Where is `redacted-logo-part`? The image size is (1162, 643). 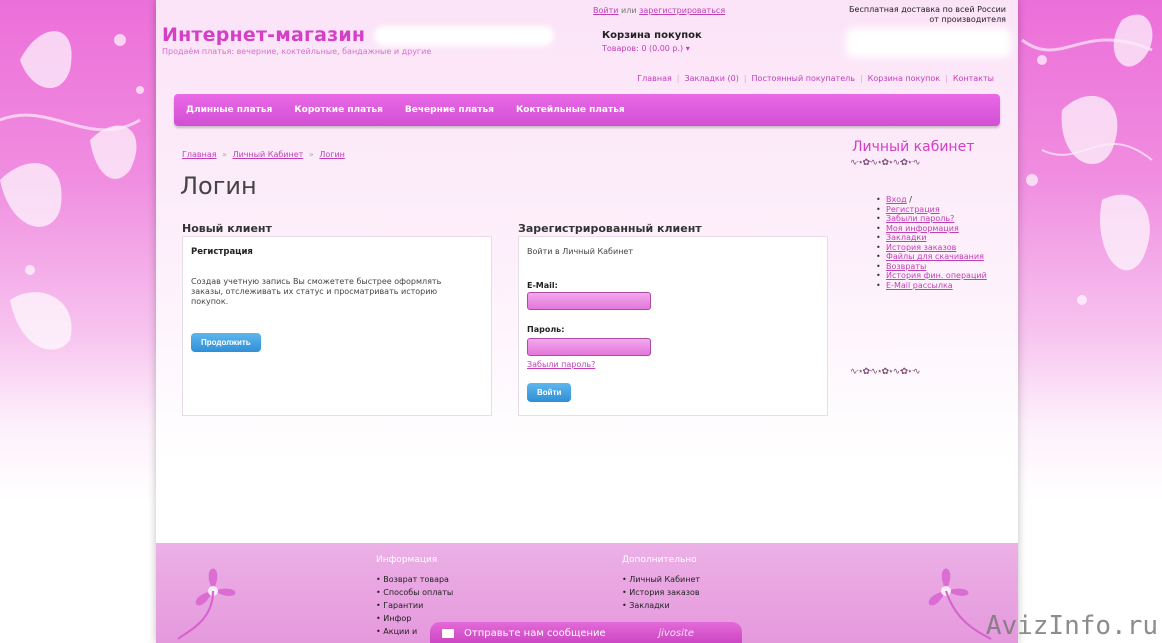
redacted-logo-part is located at coordinates (464, 36).